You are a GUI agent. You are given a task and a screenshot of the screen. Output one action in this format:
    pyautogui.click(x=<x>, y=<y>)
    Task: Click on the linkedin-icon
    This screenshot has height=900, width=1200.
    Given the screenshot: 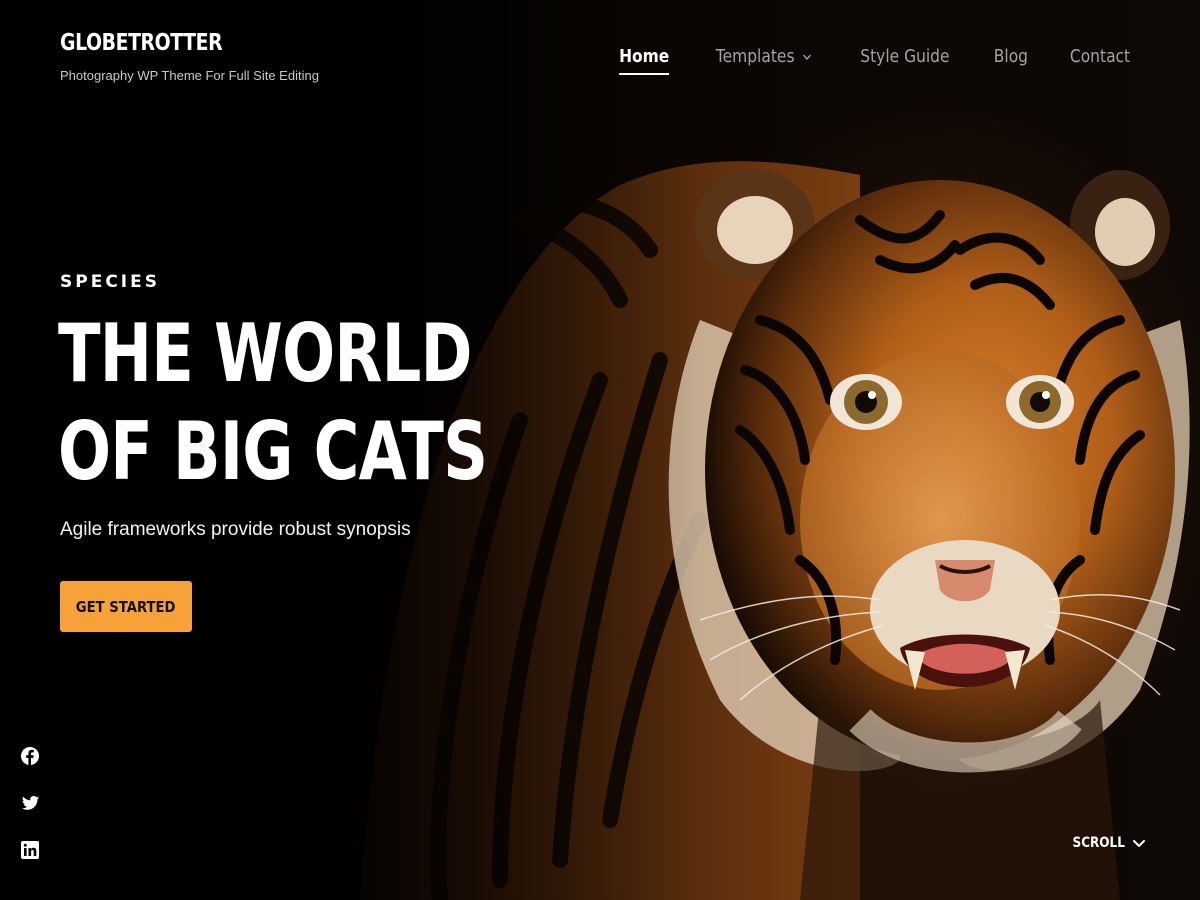 What is the action you would take?
    pyautogui.click(x=30, y=850)
    